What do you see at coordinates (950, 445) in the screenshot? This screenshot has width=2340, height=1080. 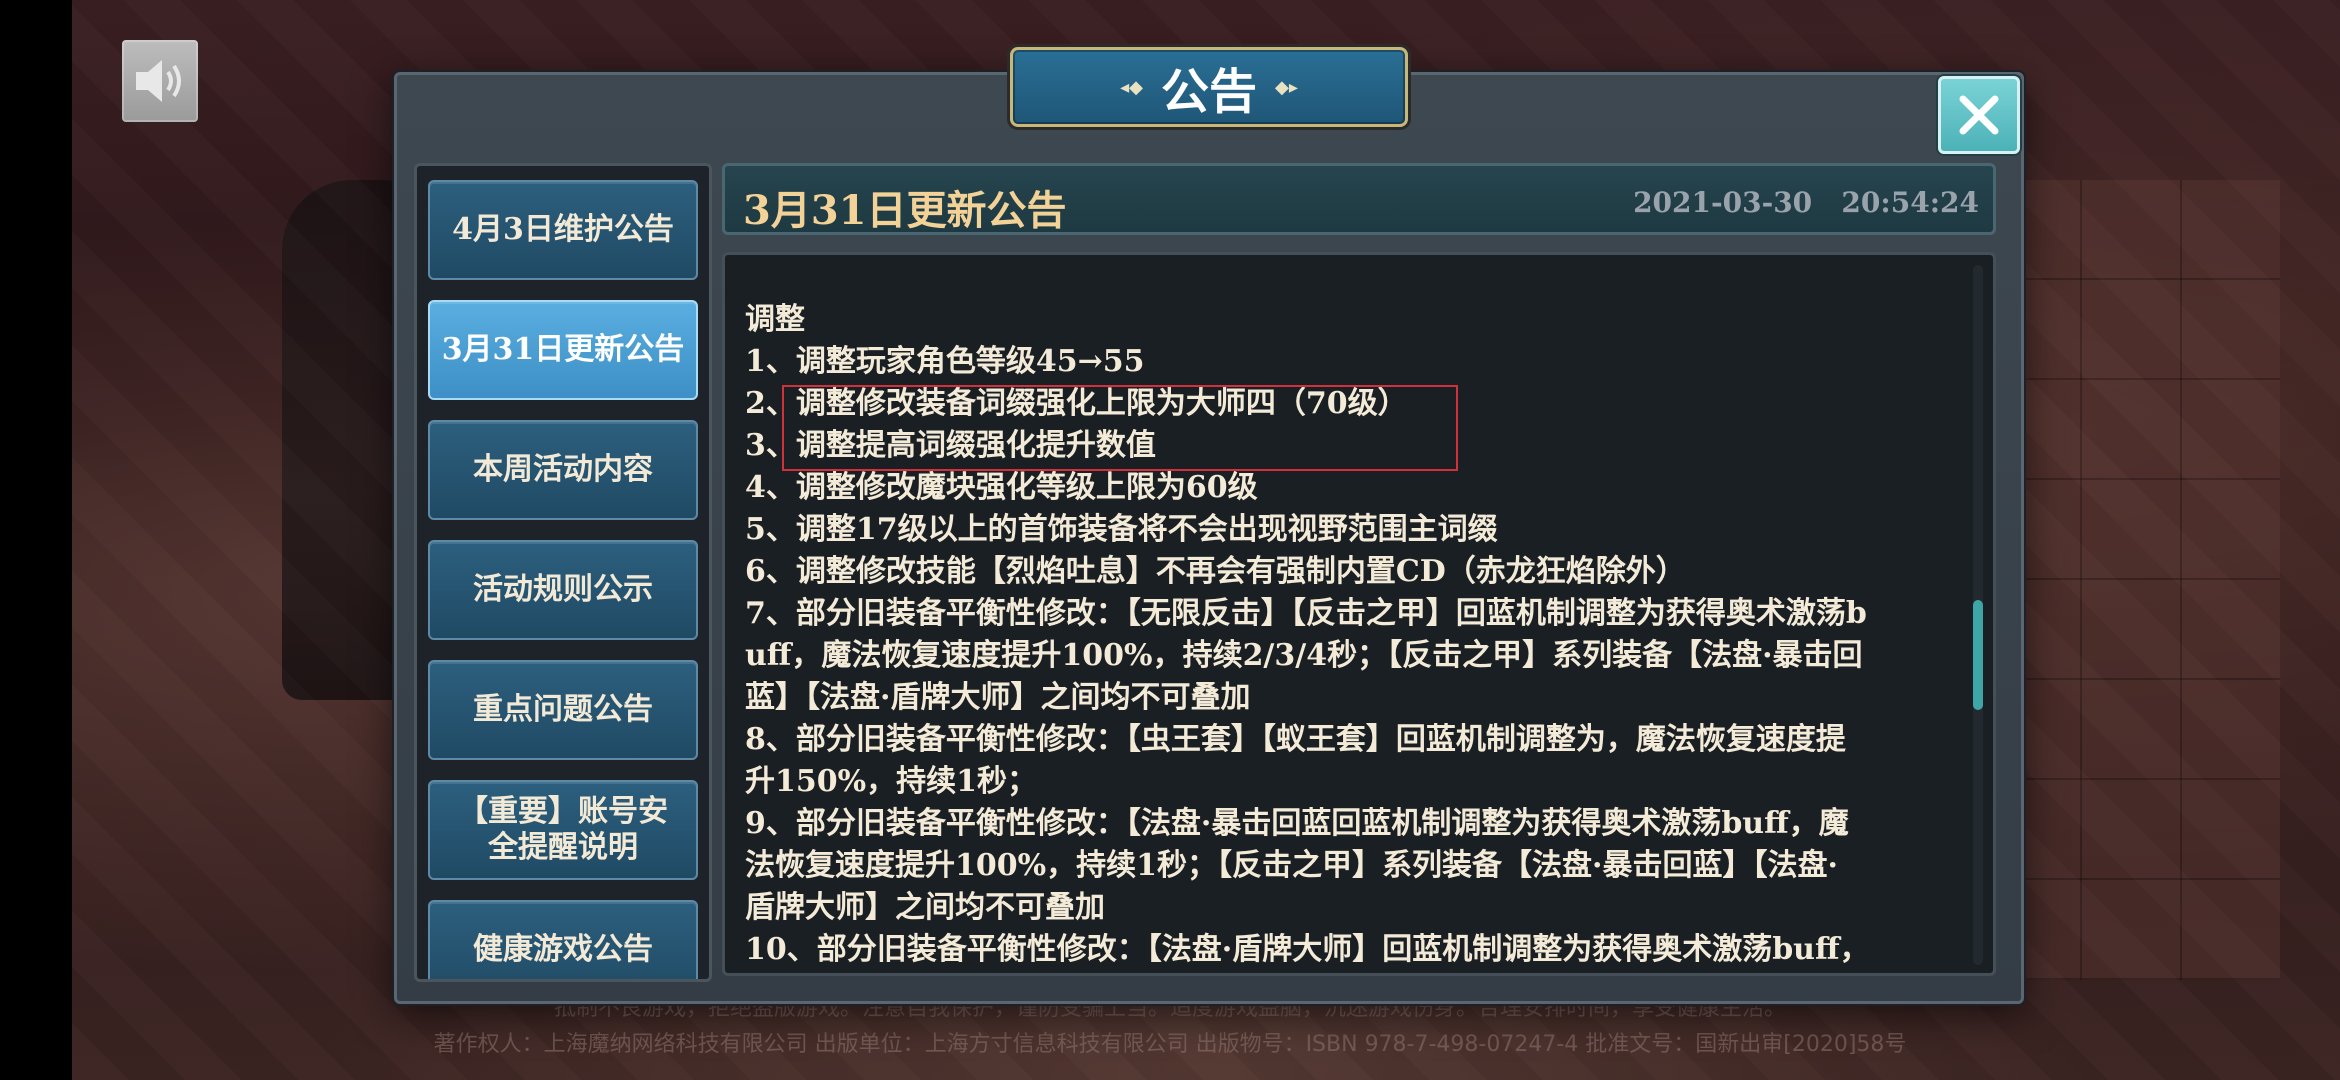 I see `body-line: 3、调整提高词缀强化提升数值` at bounding box center [950, 445].